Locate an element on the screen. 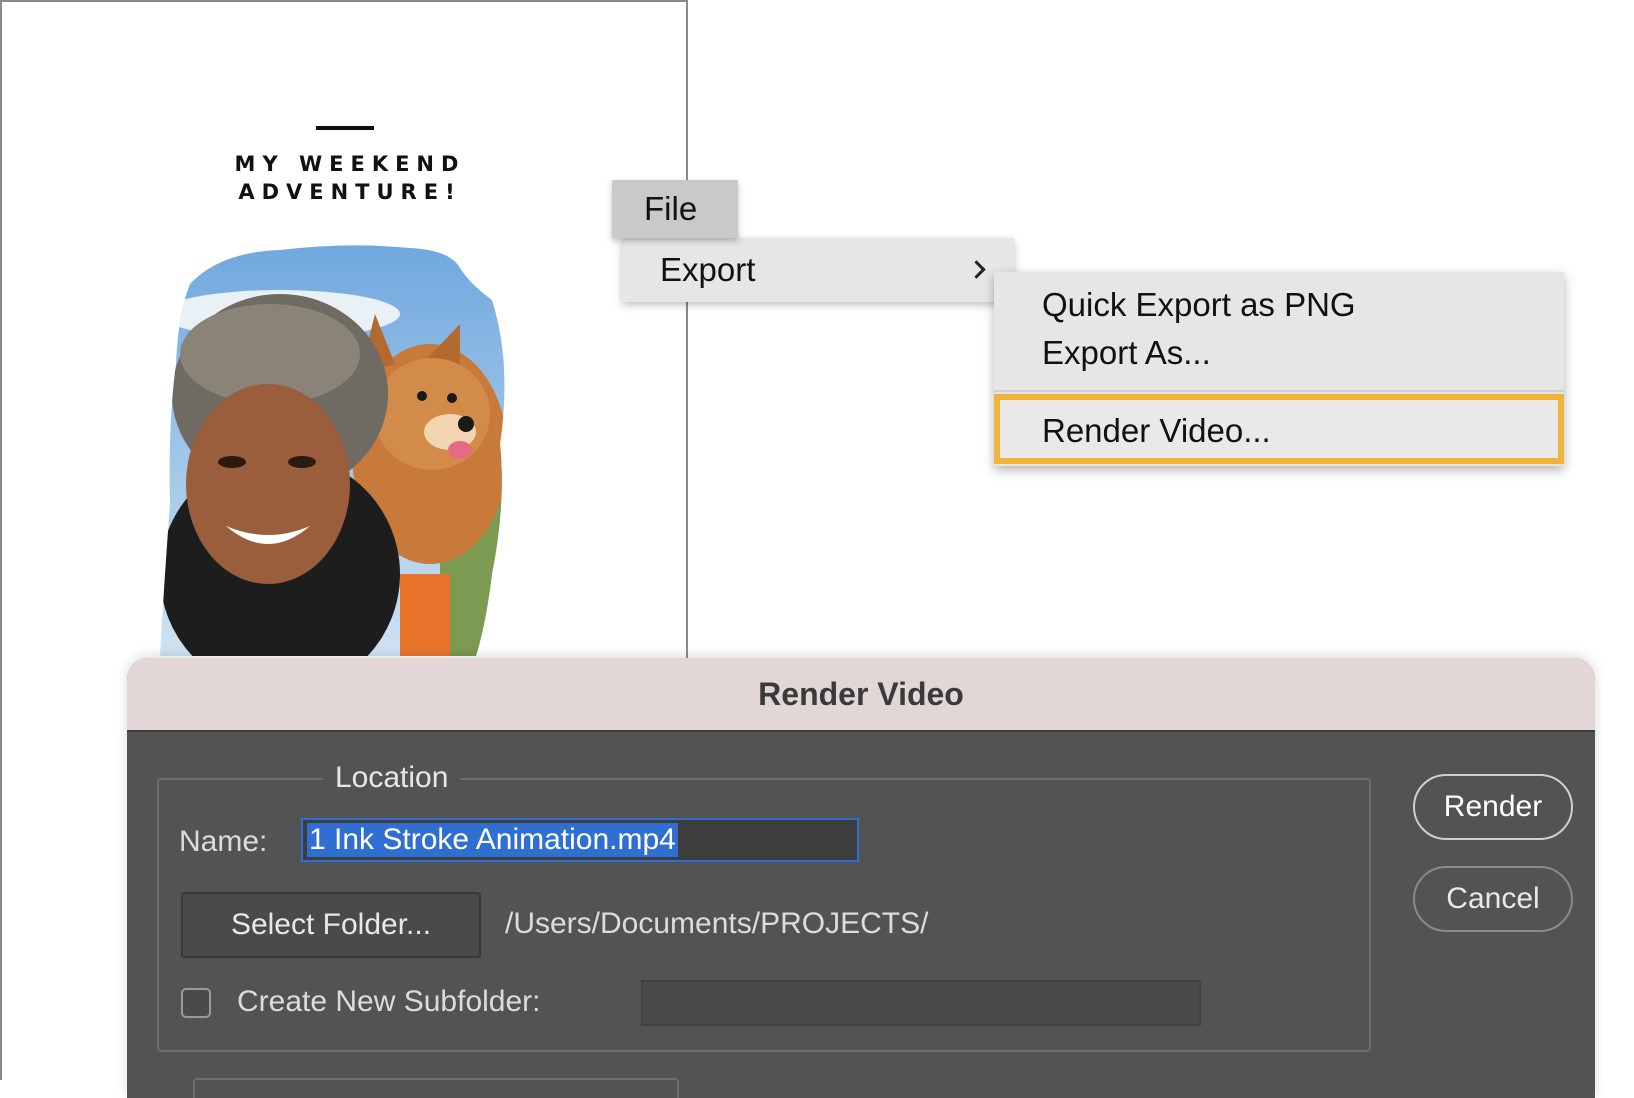  create-subfolder-label: Create New Subfolder: is located at coordinates (389, 1001).